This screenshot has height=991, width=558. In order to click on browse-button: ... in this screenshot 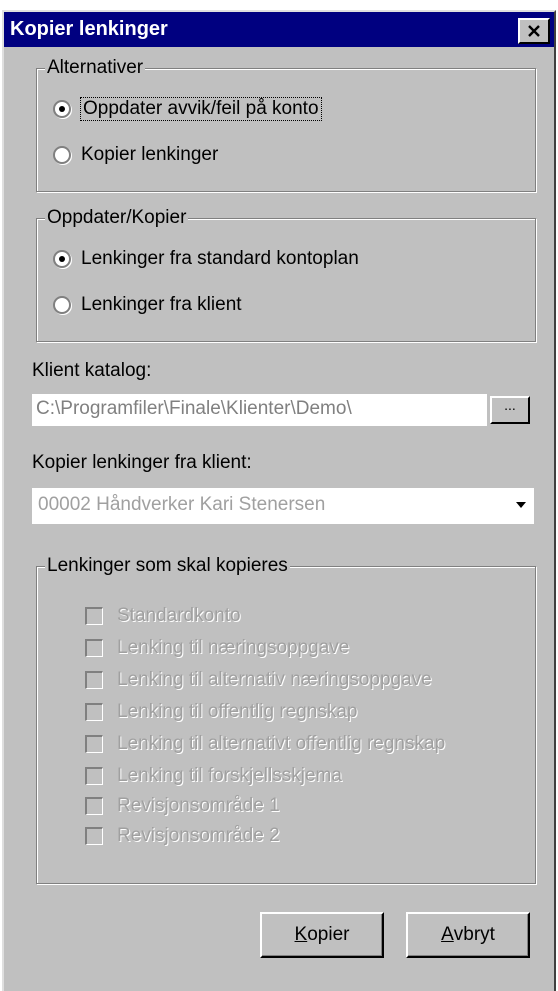, I will do `click(510, 410)`.